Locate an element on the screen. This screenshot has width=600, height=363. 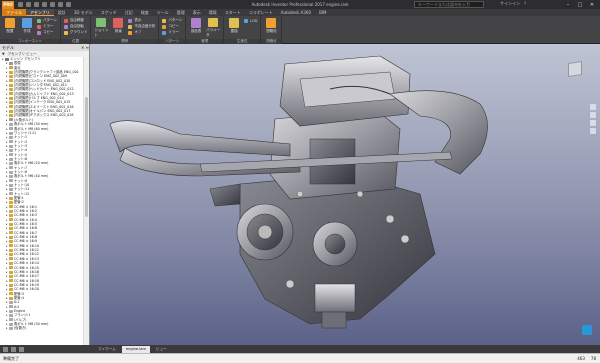
cascade-icon is located at coordinates (13, 349).